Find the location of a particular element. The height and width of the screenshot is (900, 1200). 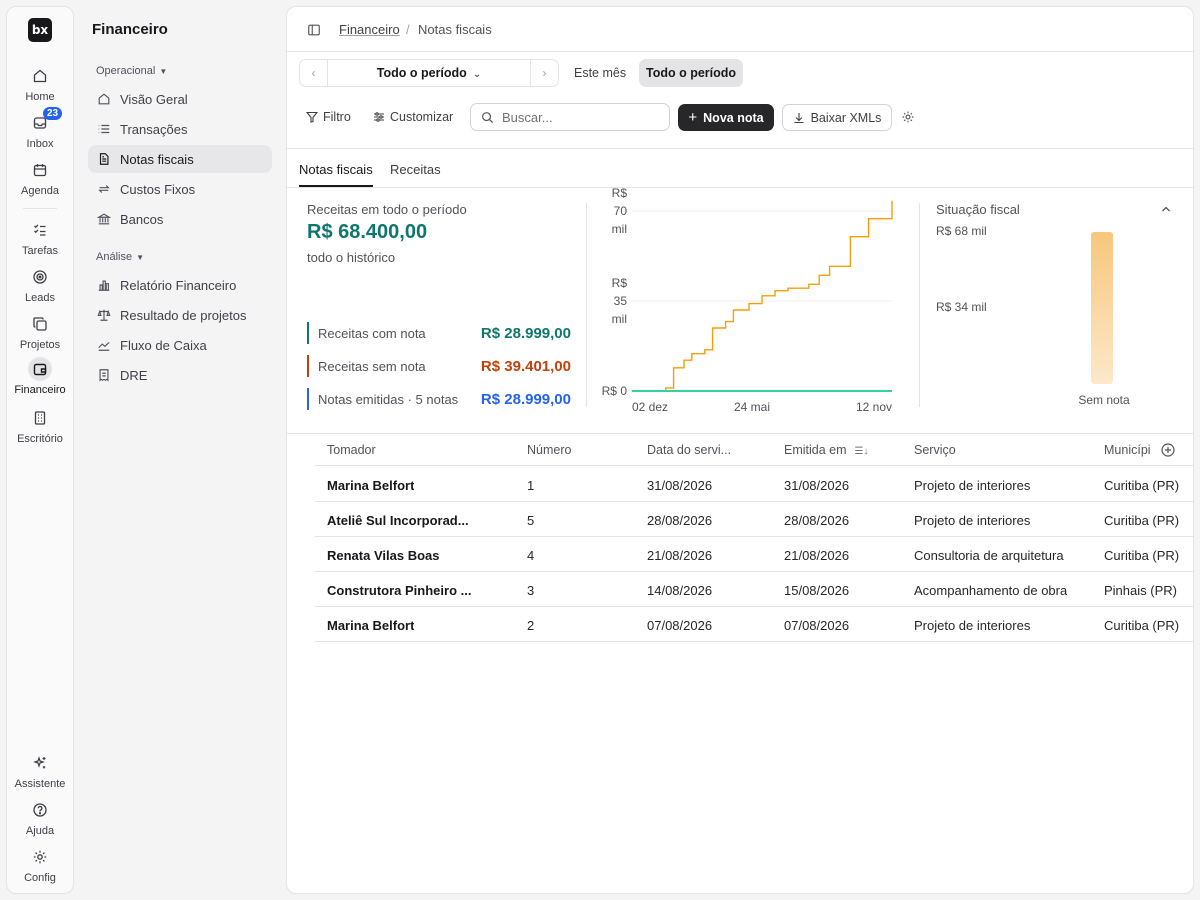

sidebar-item-bancos: Bancos is located at coordinates (180, 219).